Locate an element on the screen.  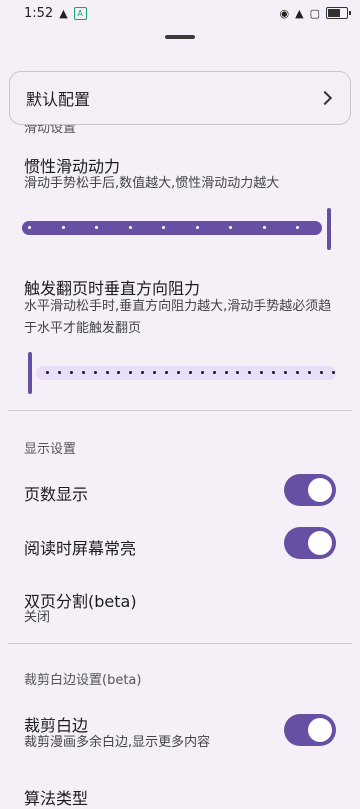
inertia-slider is located at coordinates (176, 229).